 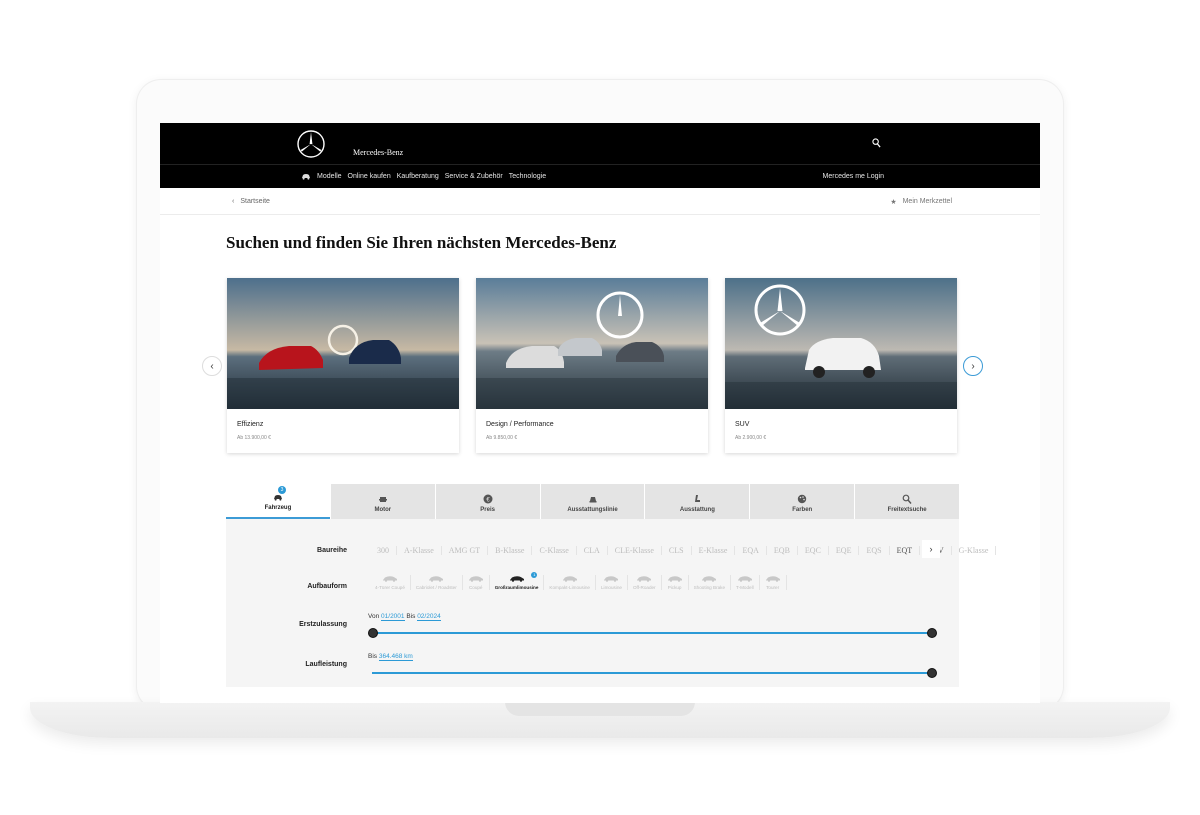 What do you see at coordinates (813, 550) in the screenshot?
I see `series-option: EQC` at bounding box center [813, 550].